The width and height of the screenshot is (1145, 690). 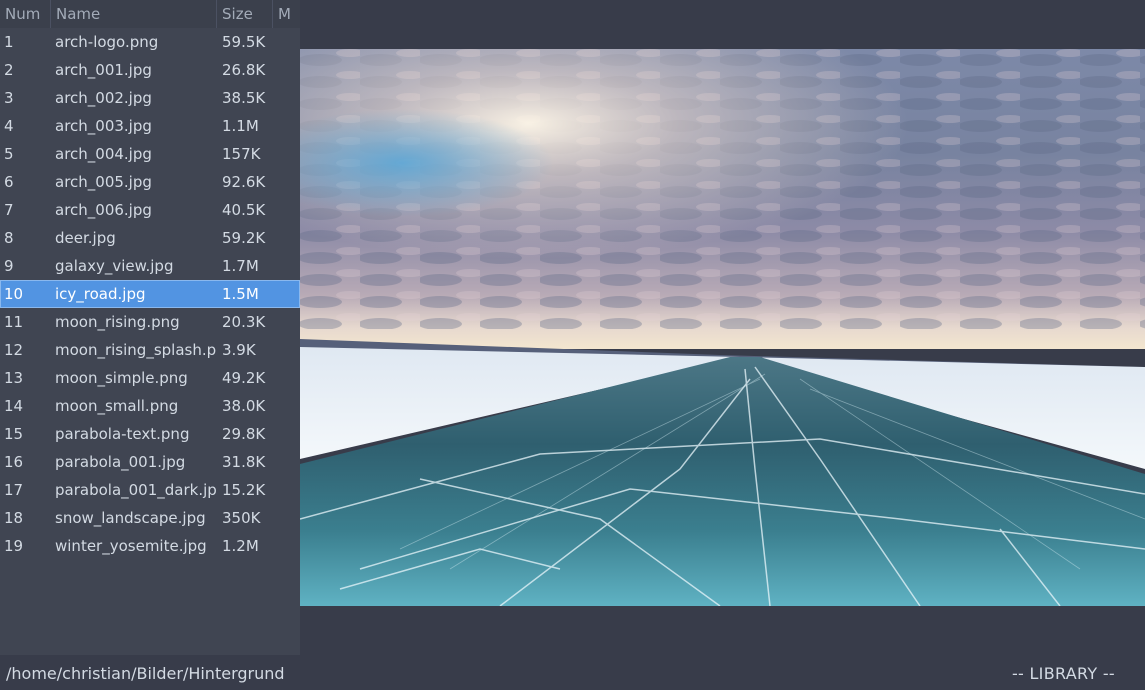 What do you see at coordinates (244, 70) in the screenshot?
I see `file-size: 26.8K` at bounding box center [244, 70].